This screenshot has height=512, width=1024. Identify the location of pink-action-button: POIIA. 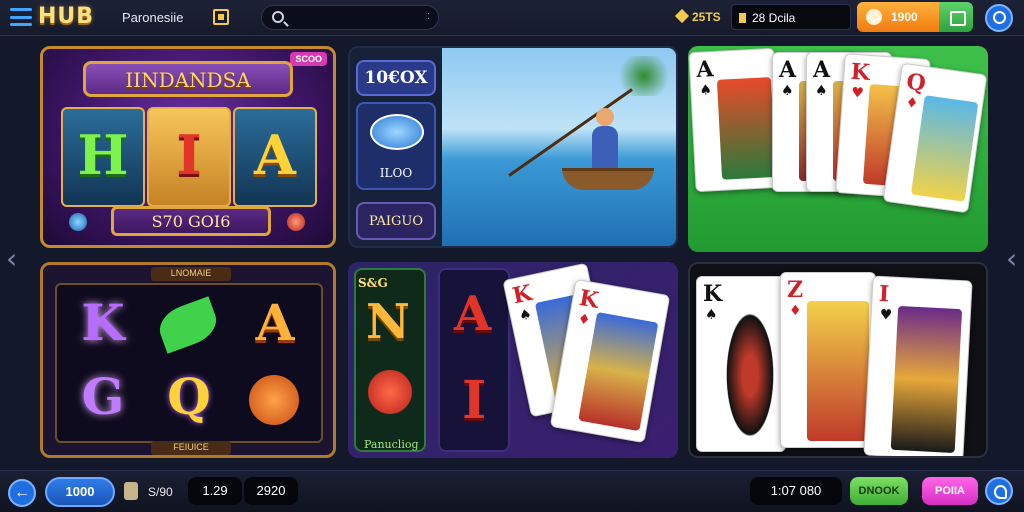
(950, 491).